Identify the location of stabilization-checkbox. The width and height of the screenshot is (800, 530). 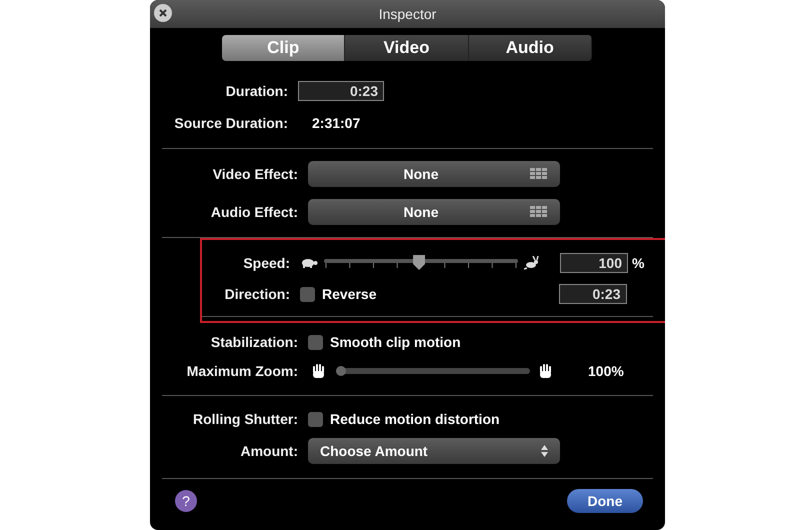
(315, 342).